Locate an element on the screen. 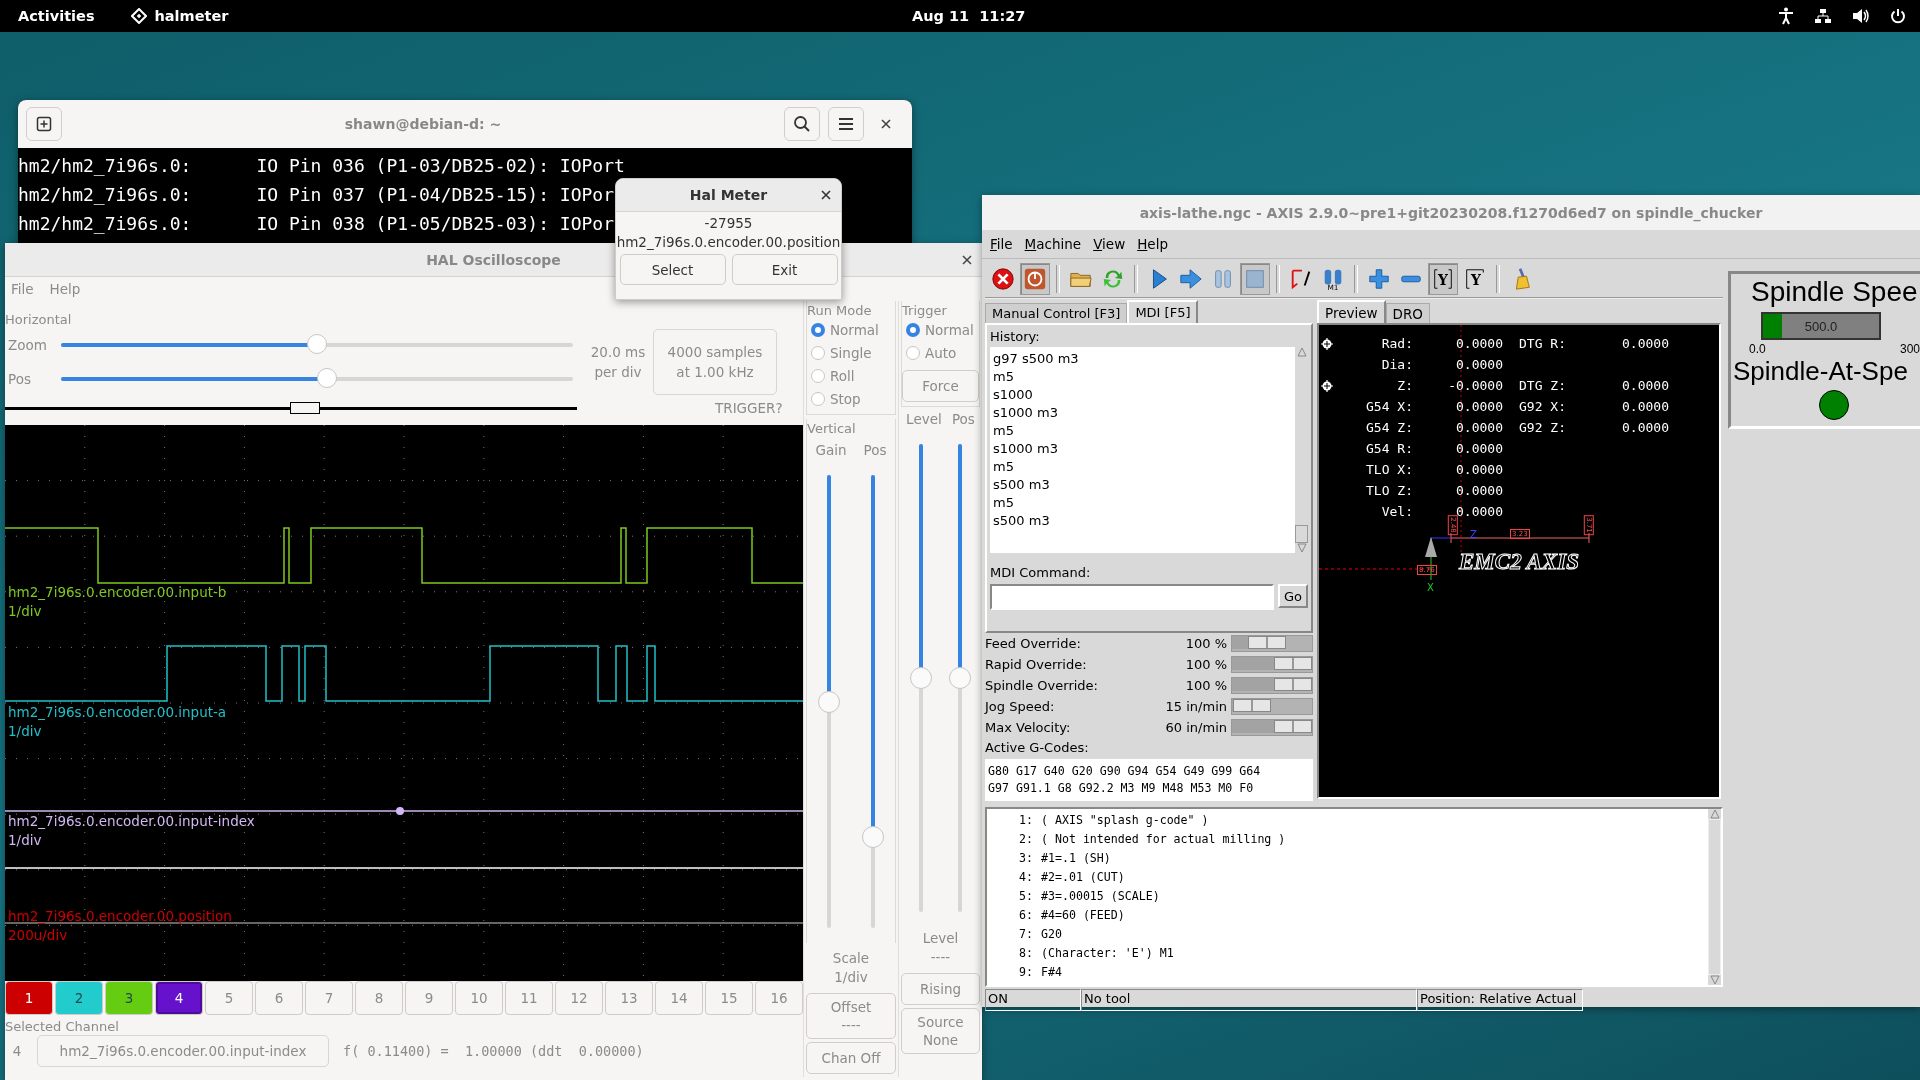 This screenshot has width=1920, height=1080. frame-legend: Selected Channel is located at coordinates (404, 1026).